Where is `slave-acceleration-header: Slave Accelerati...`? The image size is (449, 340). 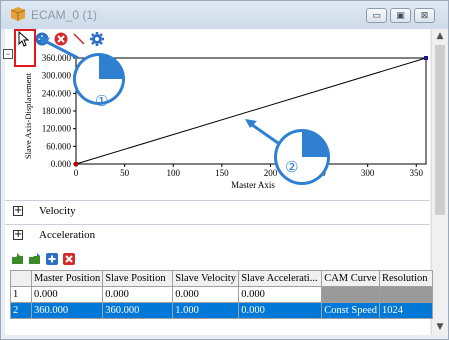 slave-acceleration-header: Slave Accelerati... is located at coordinates (280, 278).